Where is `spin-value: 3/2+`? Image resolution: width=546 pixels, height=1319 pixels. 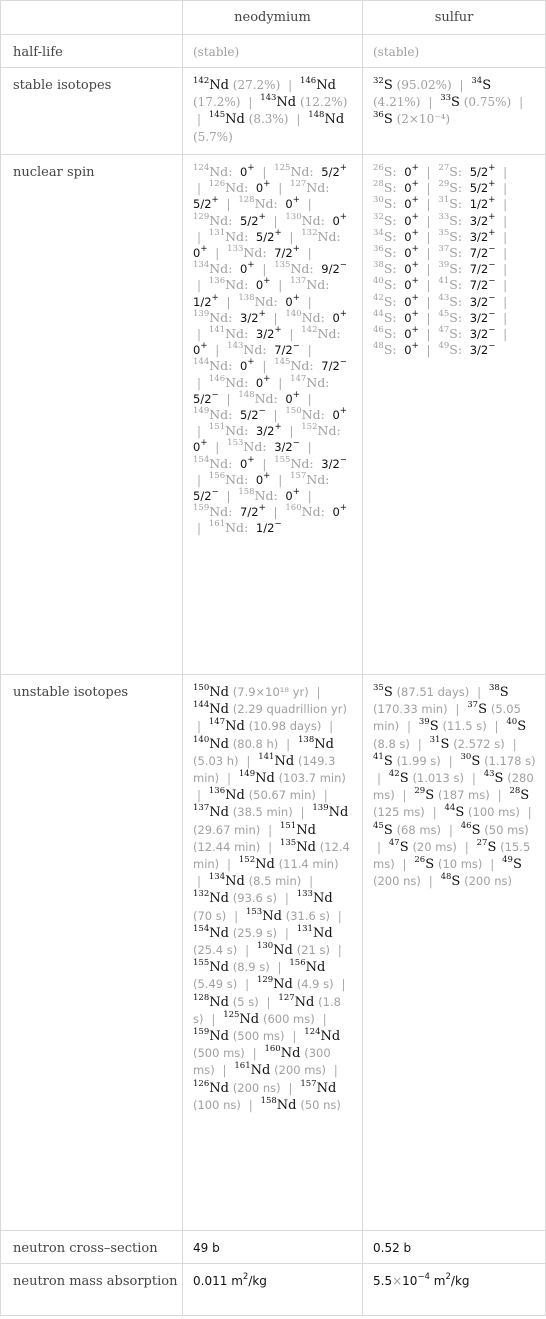
spin-value: 3/2+ is located at coordinates (253, 316).